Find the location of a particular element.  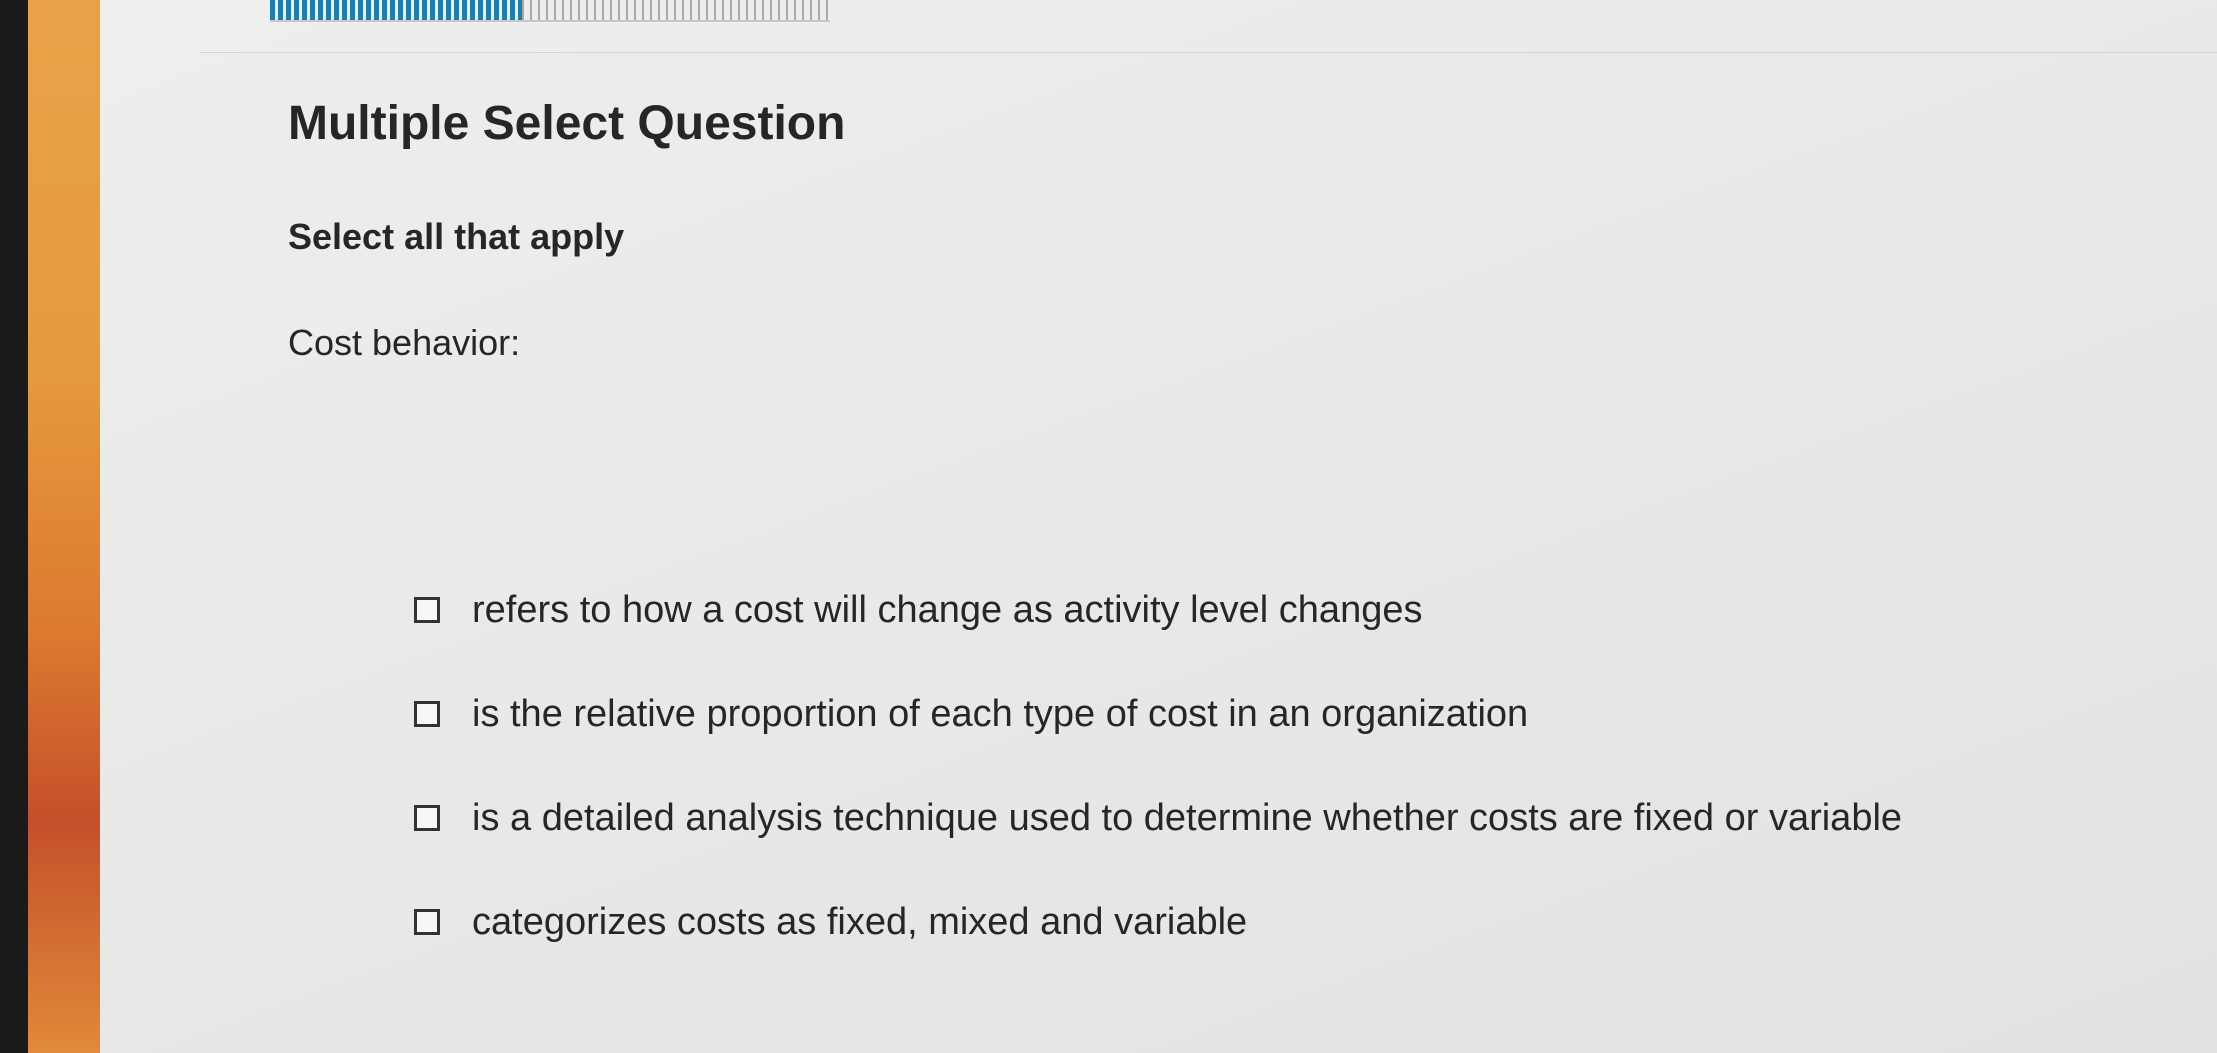

header-divider is located at coordinates (1208, 52).